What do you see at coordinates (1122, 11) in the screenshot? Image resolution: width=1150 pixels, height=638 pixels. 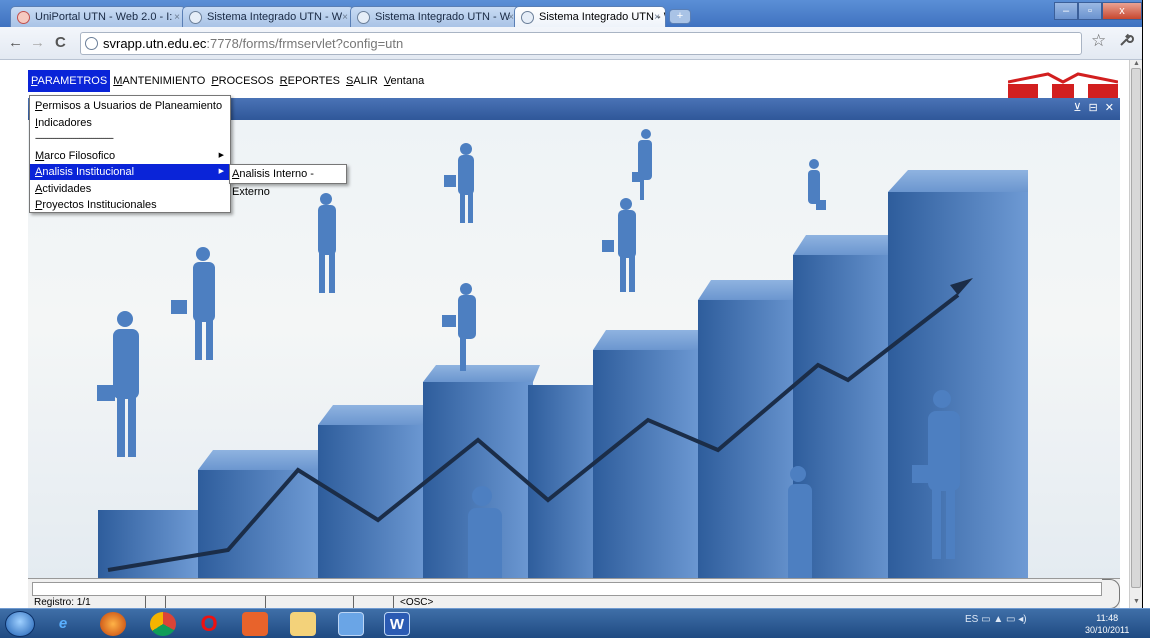 I see `close-window-button: x` at bounding box center [1122, 11].